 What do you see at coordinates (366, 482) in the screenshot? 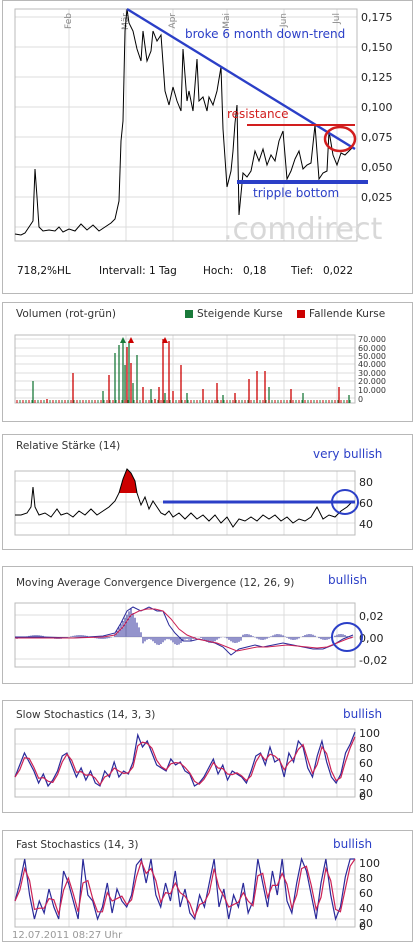
I see `rsi-y-tick: 80` at bounding box center [366, 482].